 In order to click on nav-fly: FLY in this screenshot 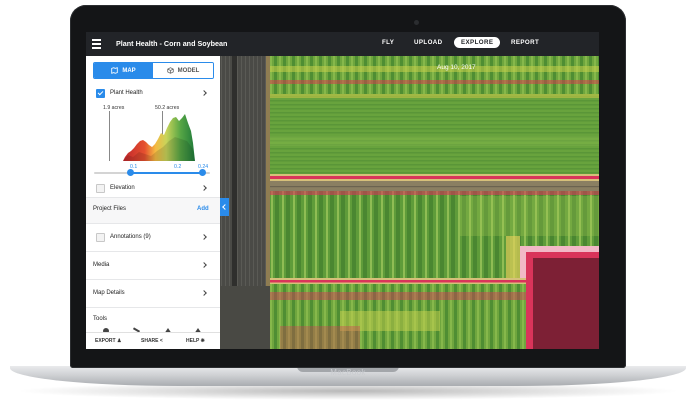, I will do `click(388, 42)`.